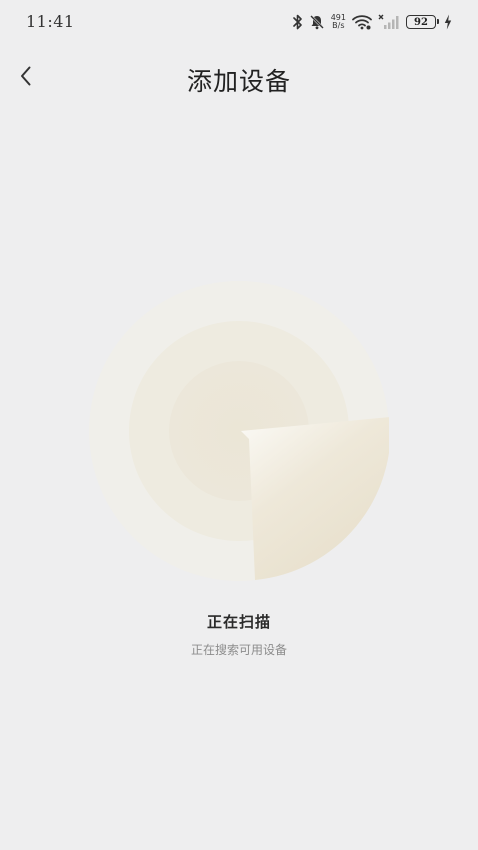 This screenshot has height=850, width=478. What do you see at coordinates (239, 22) in the screenshot?
I see `status-bar: 11:41 491 B/s 92` at bounding box center [239, 22].